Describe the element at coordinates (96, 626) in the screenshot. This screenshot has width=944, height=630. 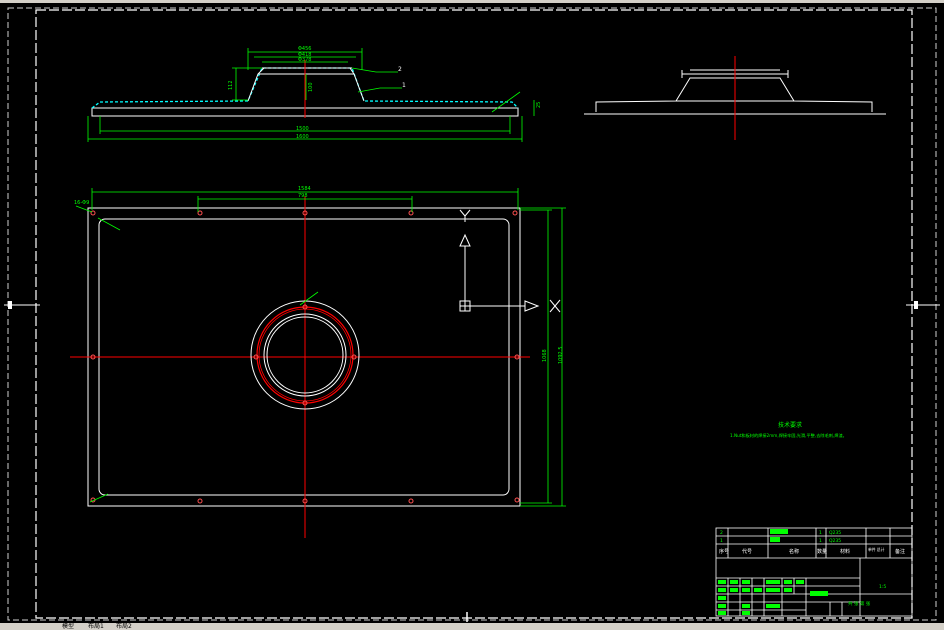
I see `tab-layout1: 布局1` at that location.